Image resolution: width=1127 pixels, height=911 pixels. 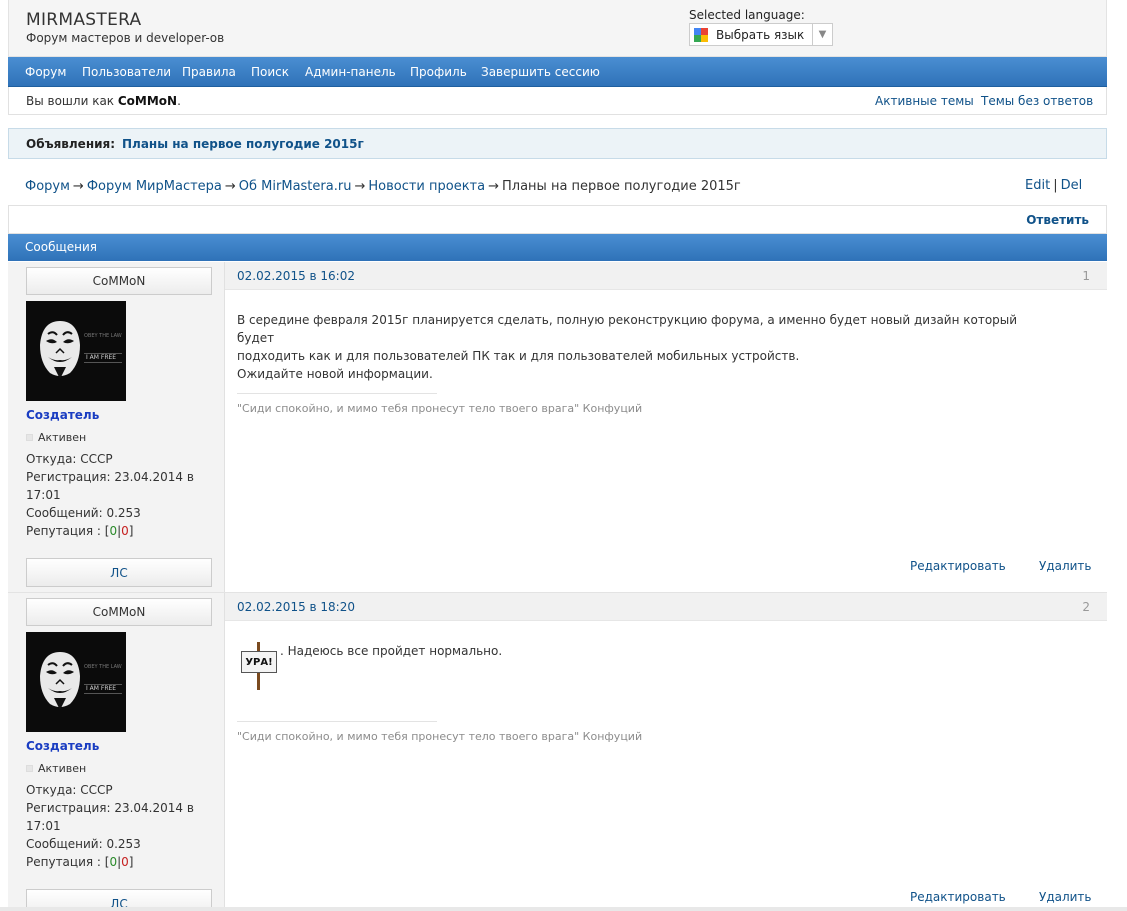 What do you see at coordinates (557, 247) in the screenshot?
I see `messages-header: Сообщения` at bounding box center [557, 247].